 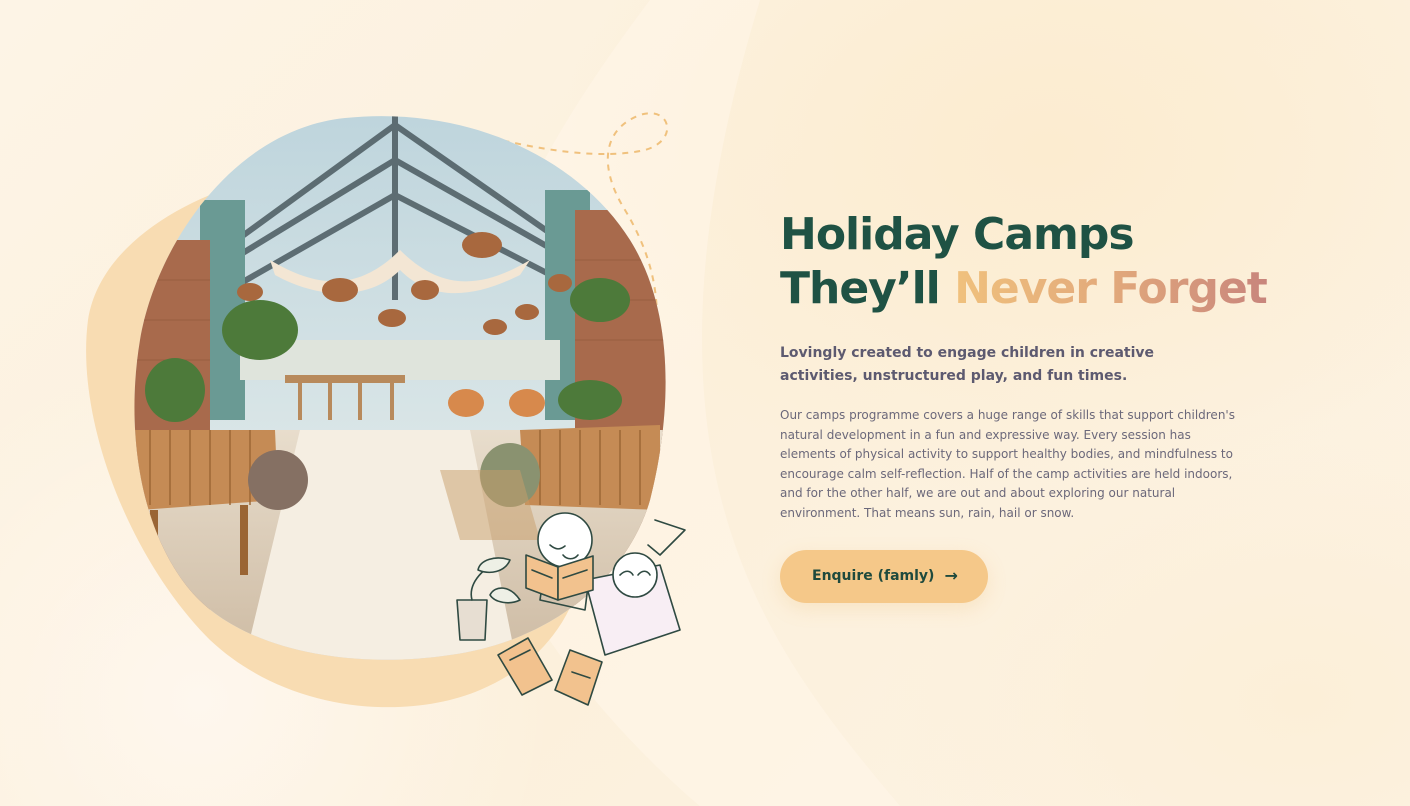 I want to click on title-line-2-plain: They’ll, so click(x=867, y=288).